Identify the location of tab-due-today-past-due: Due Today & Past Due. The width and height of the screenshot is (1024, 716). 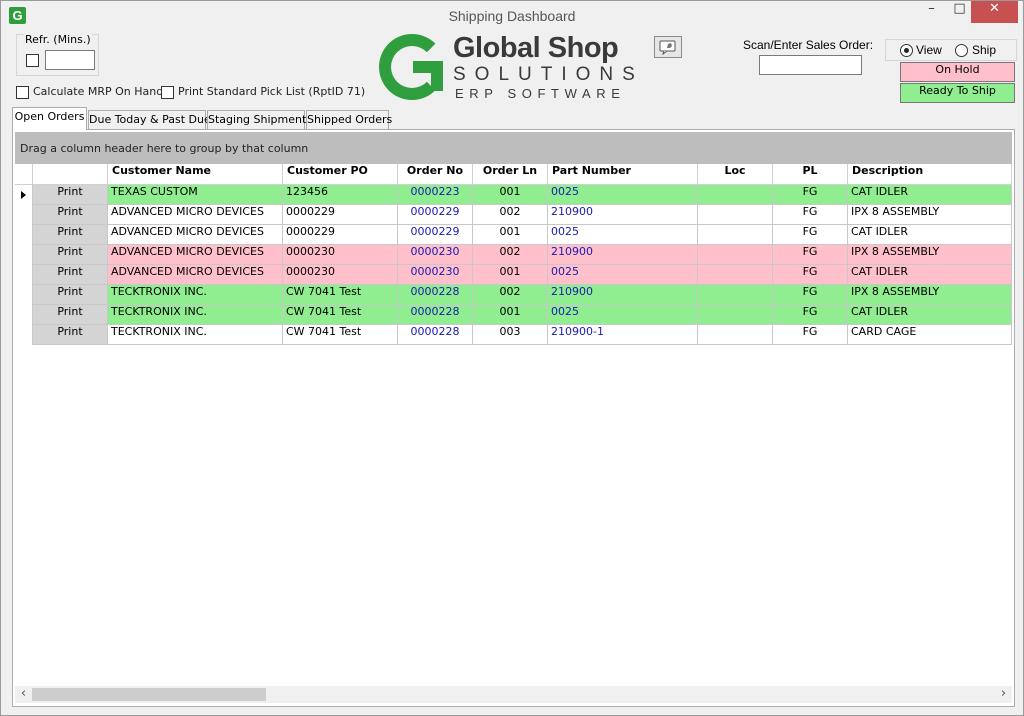
(149, 119).